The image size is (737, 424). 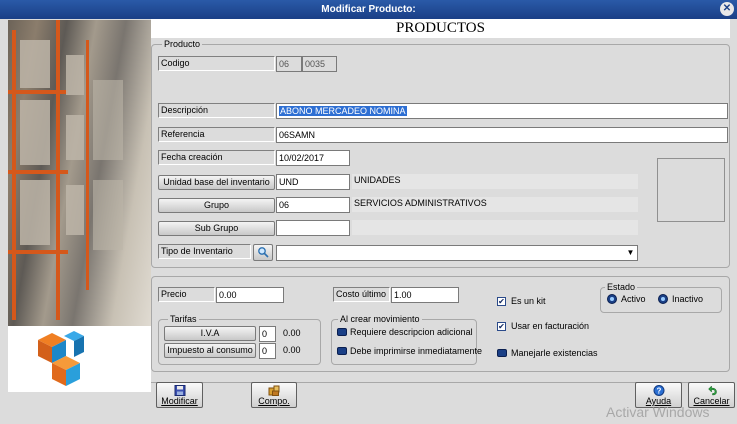 I want to click on activo-radio, so click(x=612, y=299).